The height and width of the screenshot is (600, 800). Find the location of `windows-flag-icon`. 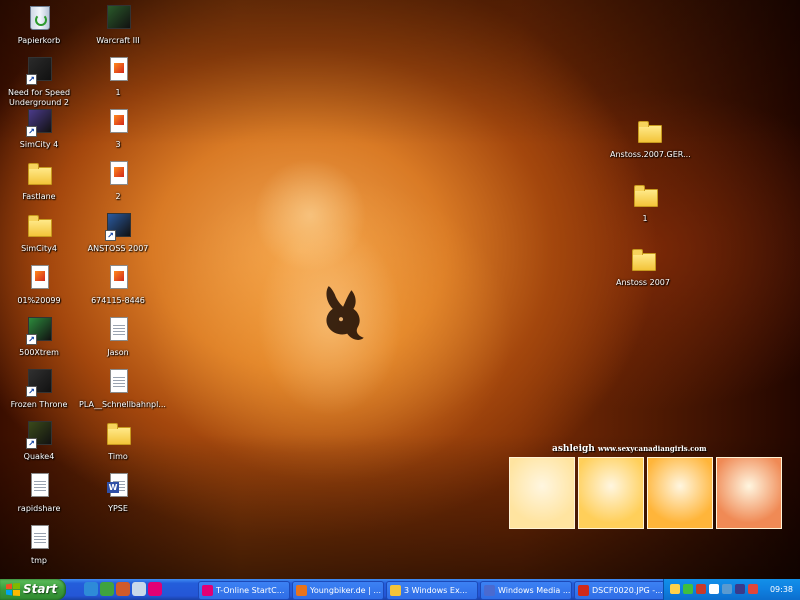

windows-flag-icon is located at coordinates (13, 589).